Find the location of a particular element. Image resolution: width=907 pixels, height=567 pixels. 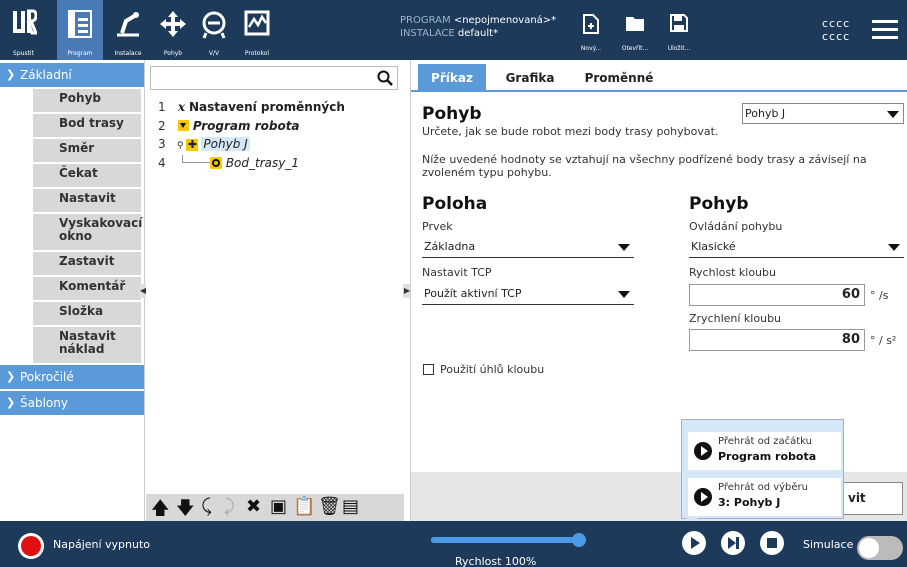

installation-tab-label: Instalace is located at coordinates (128, 53).